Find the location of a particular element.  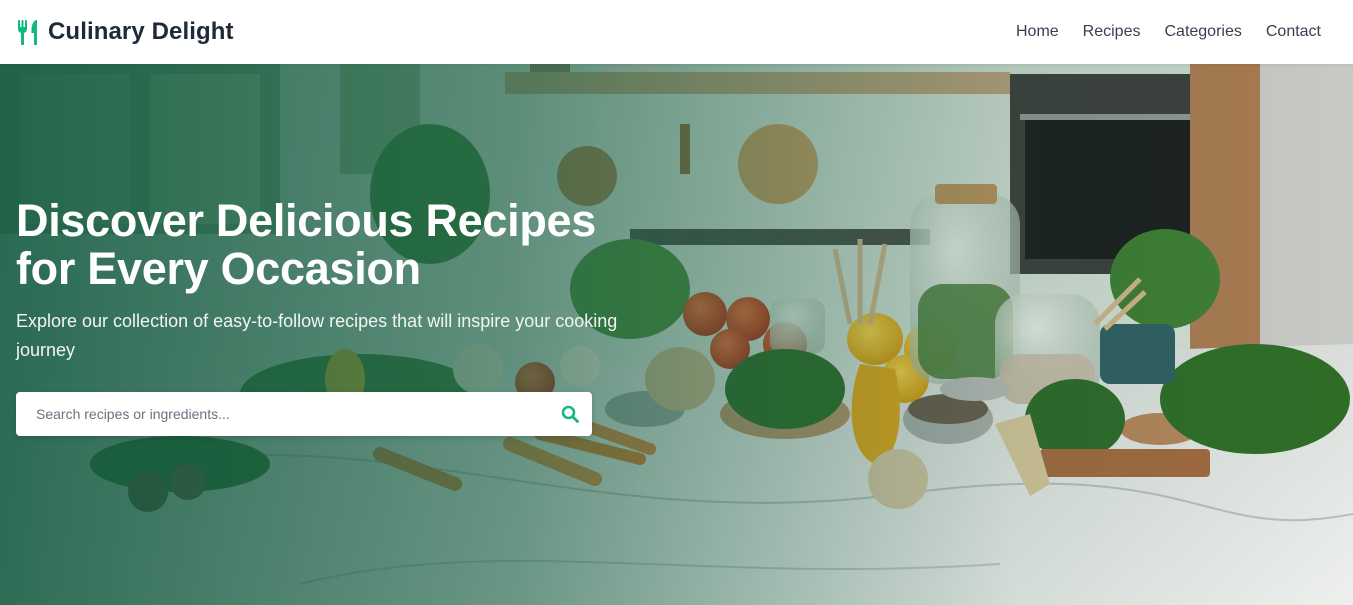

nav-home: Home is located at coordinates (1037, 32).